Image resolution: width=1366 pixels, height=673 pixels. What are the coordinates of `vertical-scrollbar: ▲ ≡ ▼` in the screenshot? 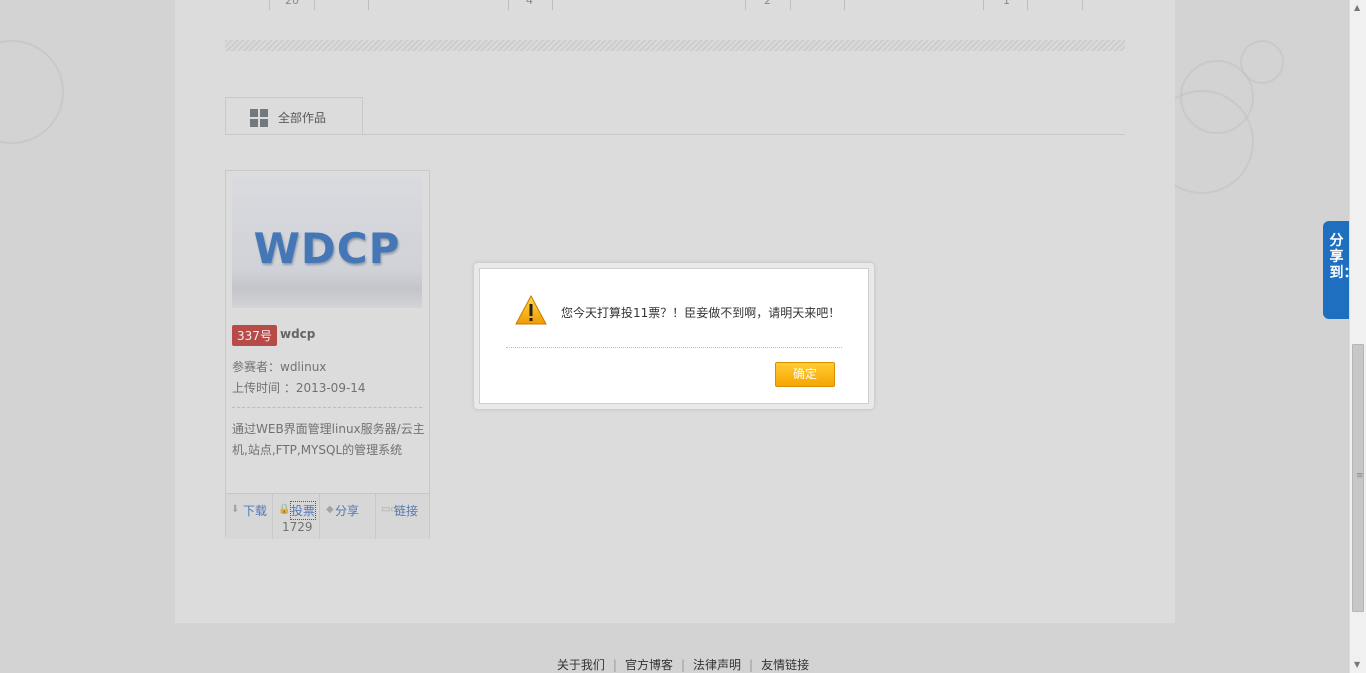 It's located at (1357, 336).